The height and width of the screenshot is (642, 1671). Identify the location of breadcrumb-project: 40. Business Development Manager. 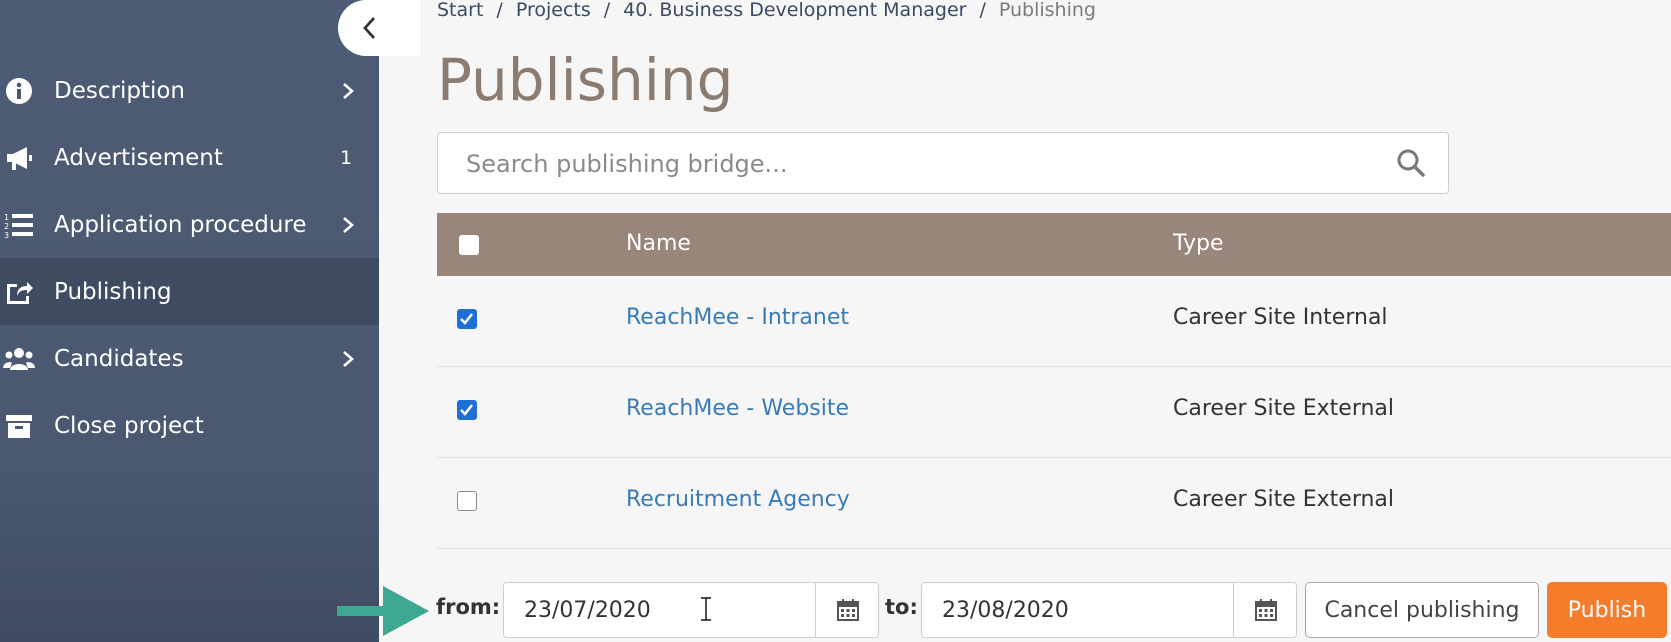
(794, 10).